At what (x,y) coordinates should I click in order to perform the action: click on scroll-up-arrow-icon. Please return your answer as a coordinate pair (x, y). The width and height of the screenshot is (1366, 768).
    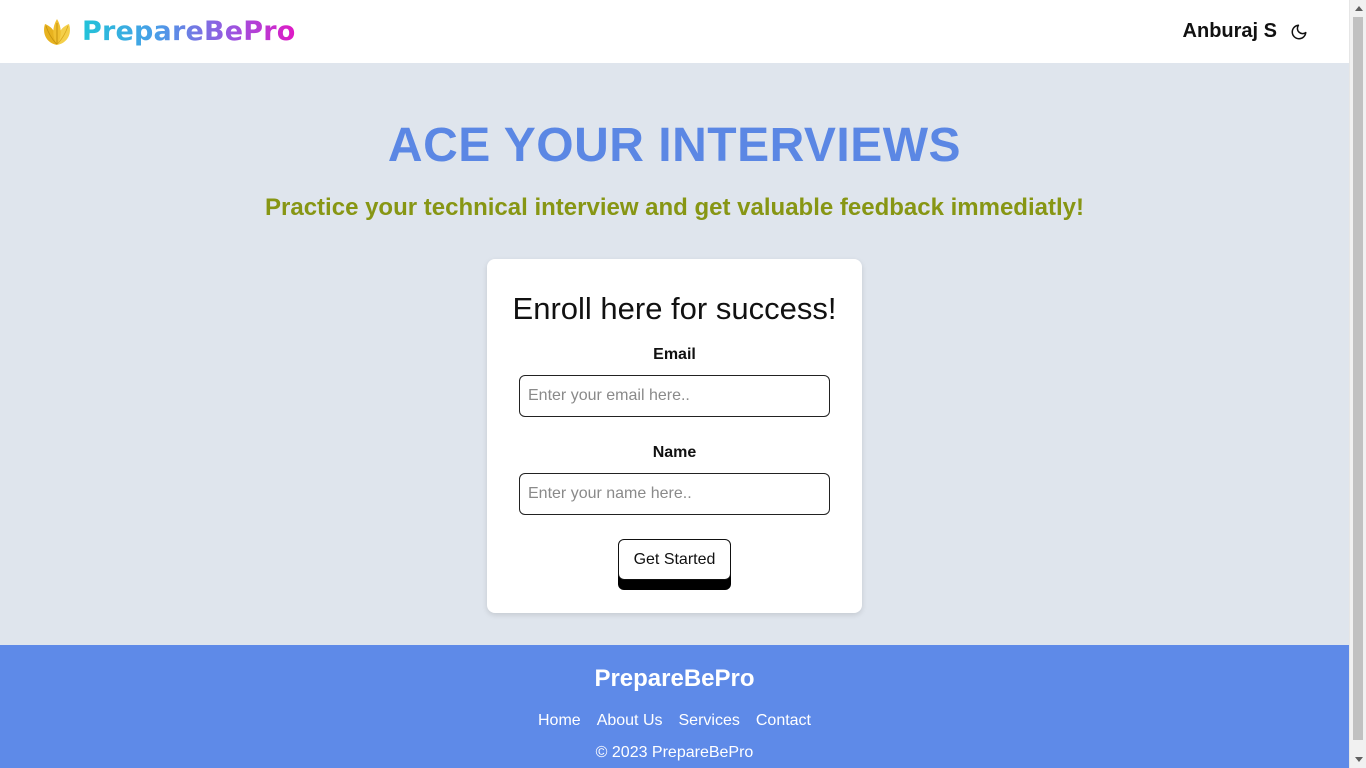
    Looking at the image, I should click on (1358, 8).